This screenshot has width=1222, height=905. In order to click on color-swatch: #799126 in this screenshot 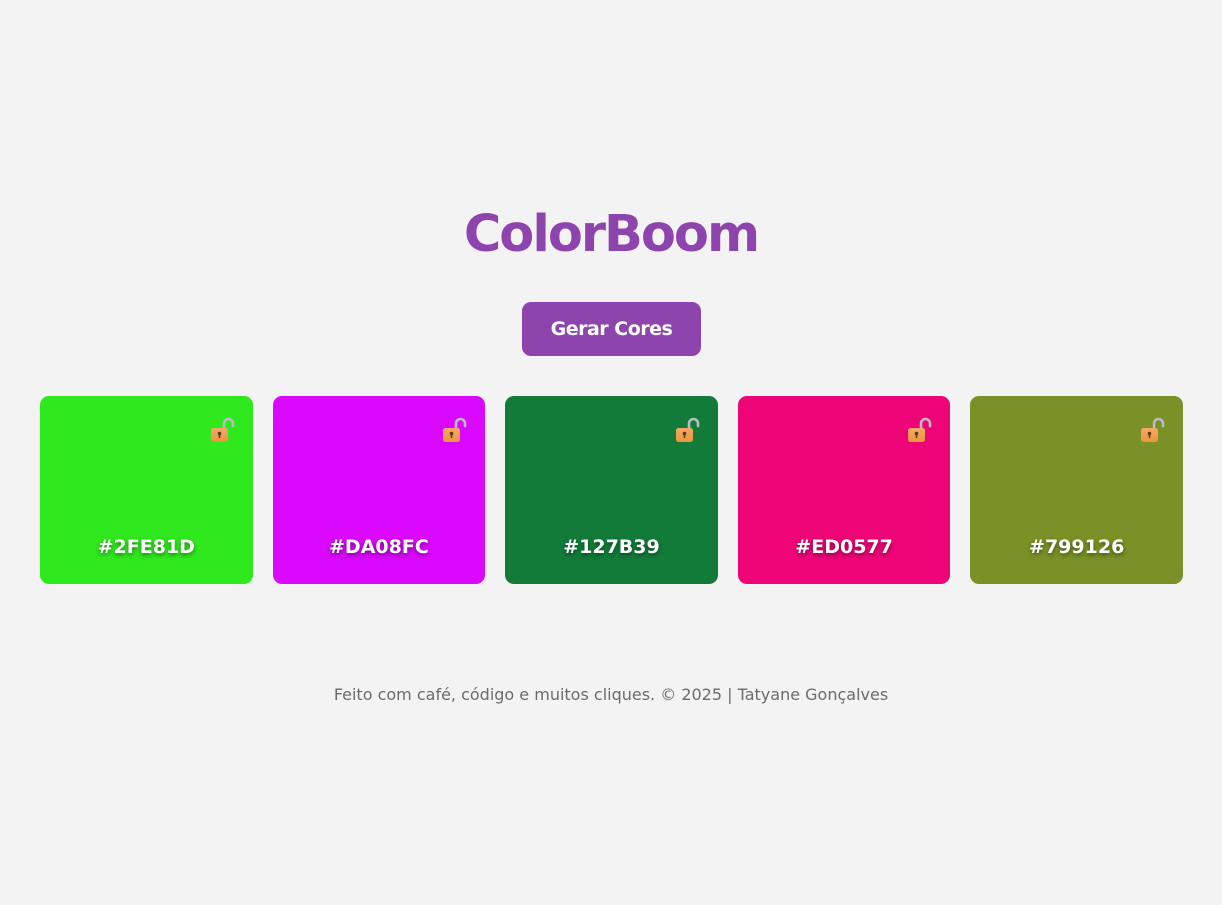, I will do `click(1076, 490)`.